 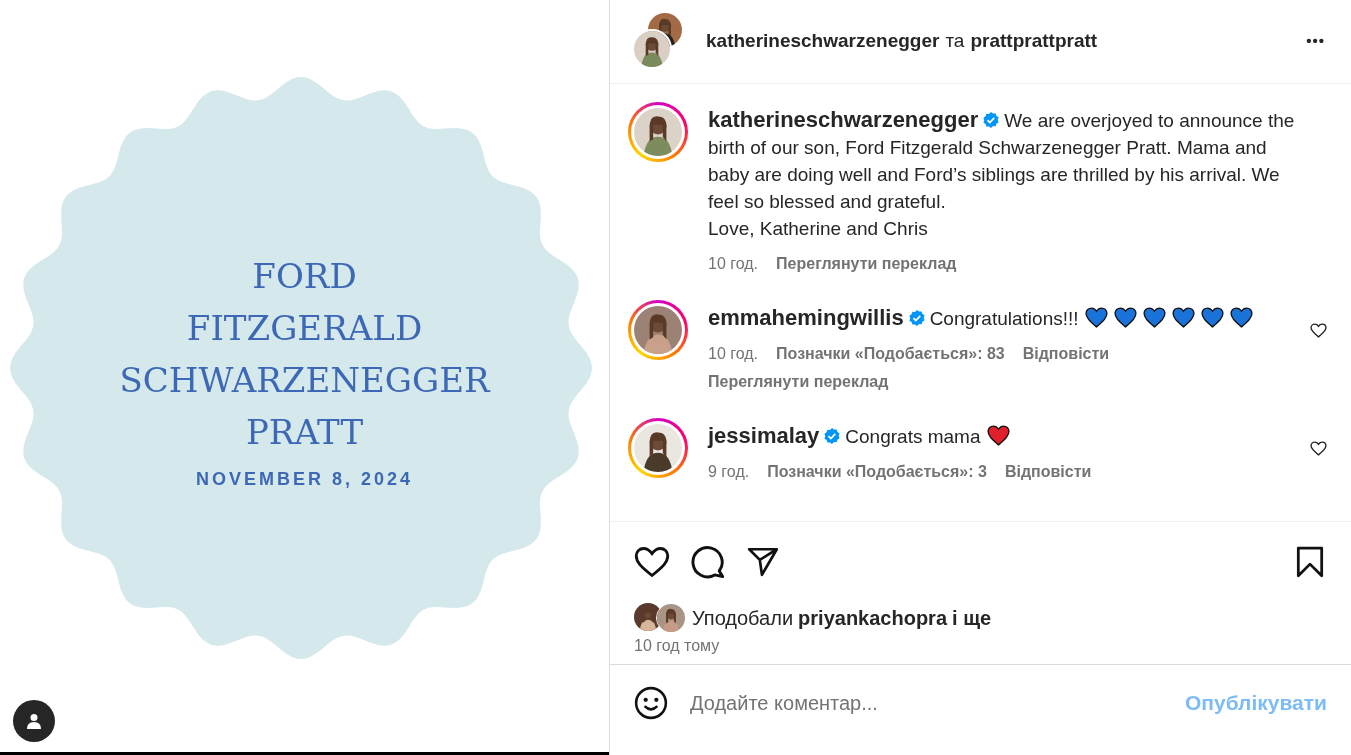 I want to click on conjunction-text: та, so click(x=955, y=41).